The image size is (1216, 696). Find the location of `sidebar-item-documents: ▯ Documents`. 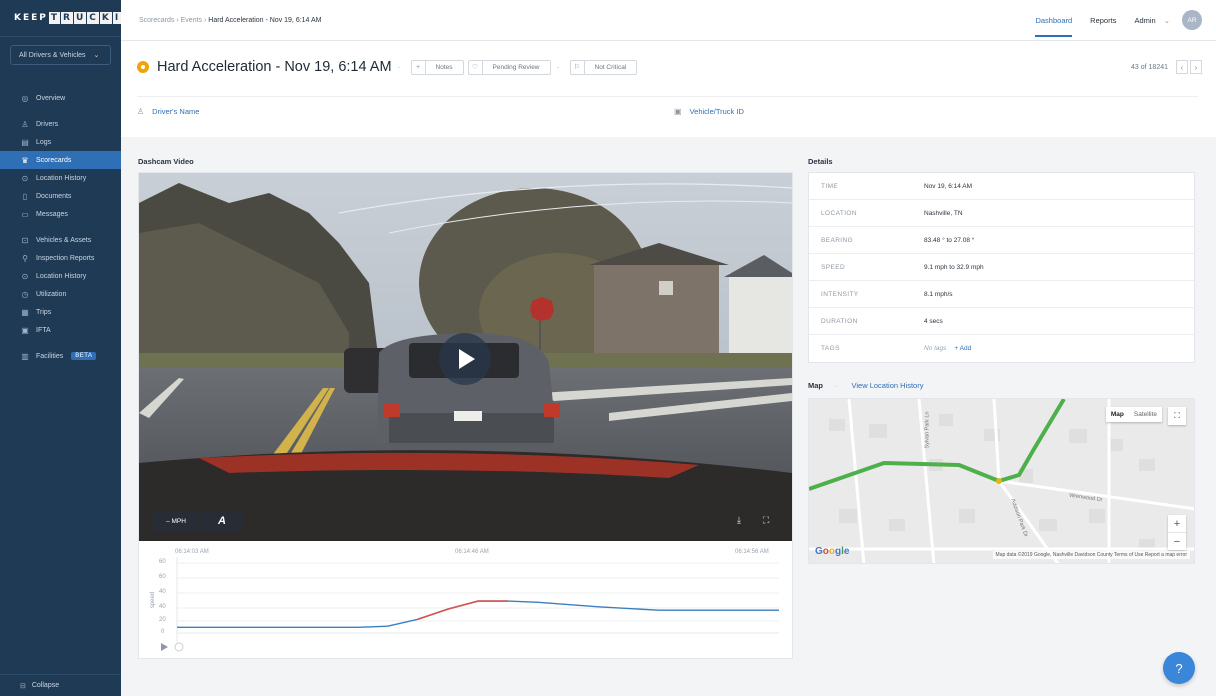

sidebar-item-documents: ▯ Documents is located at coordinates (60, 196).